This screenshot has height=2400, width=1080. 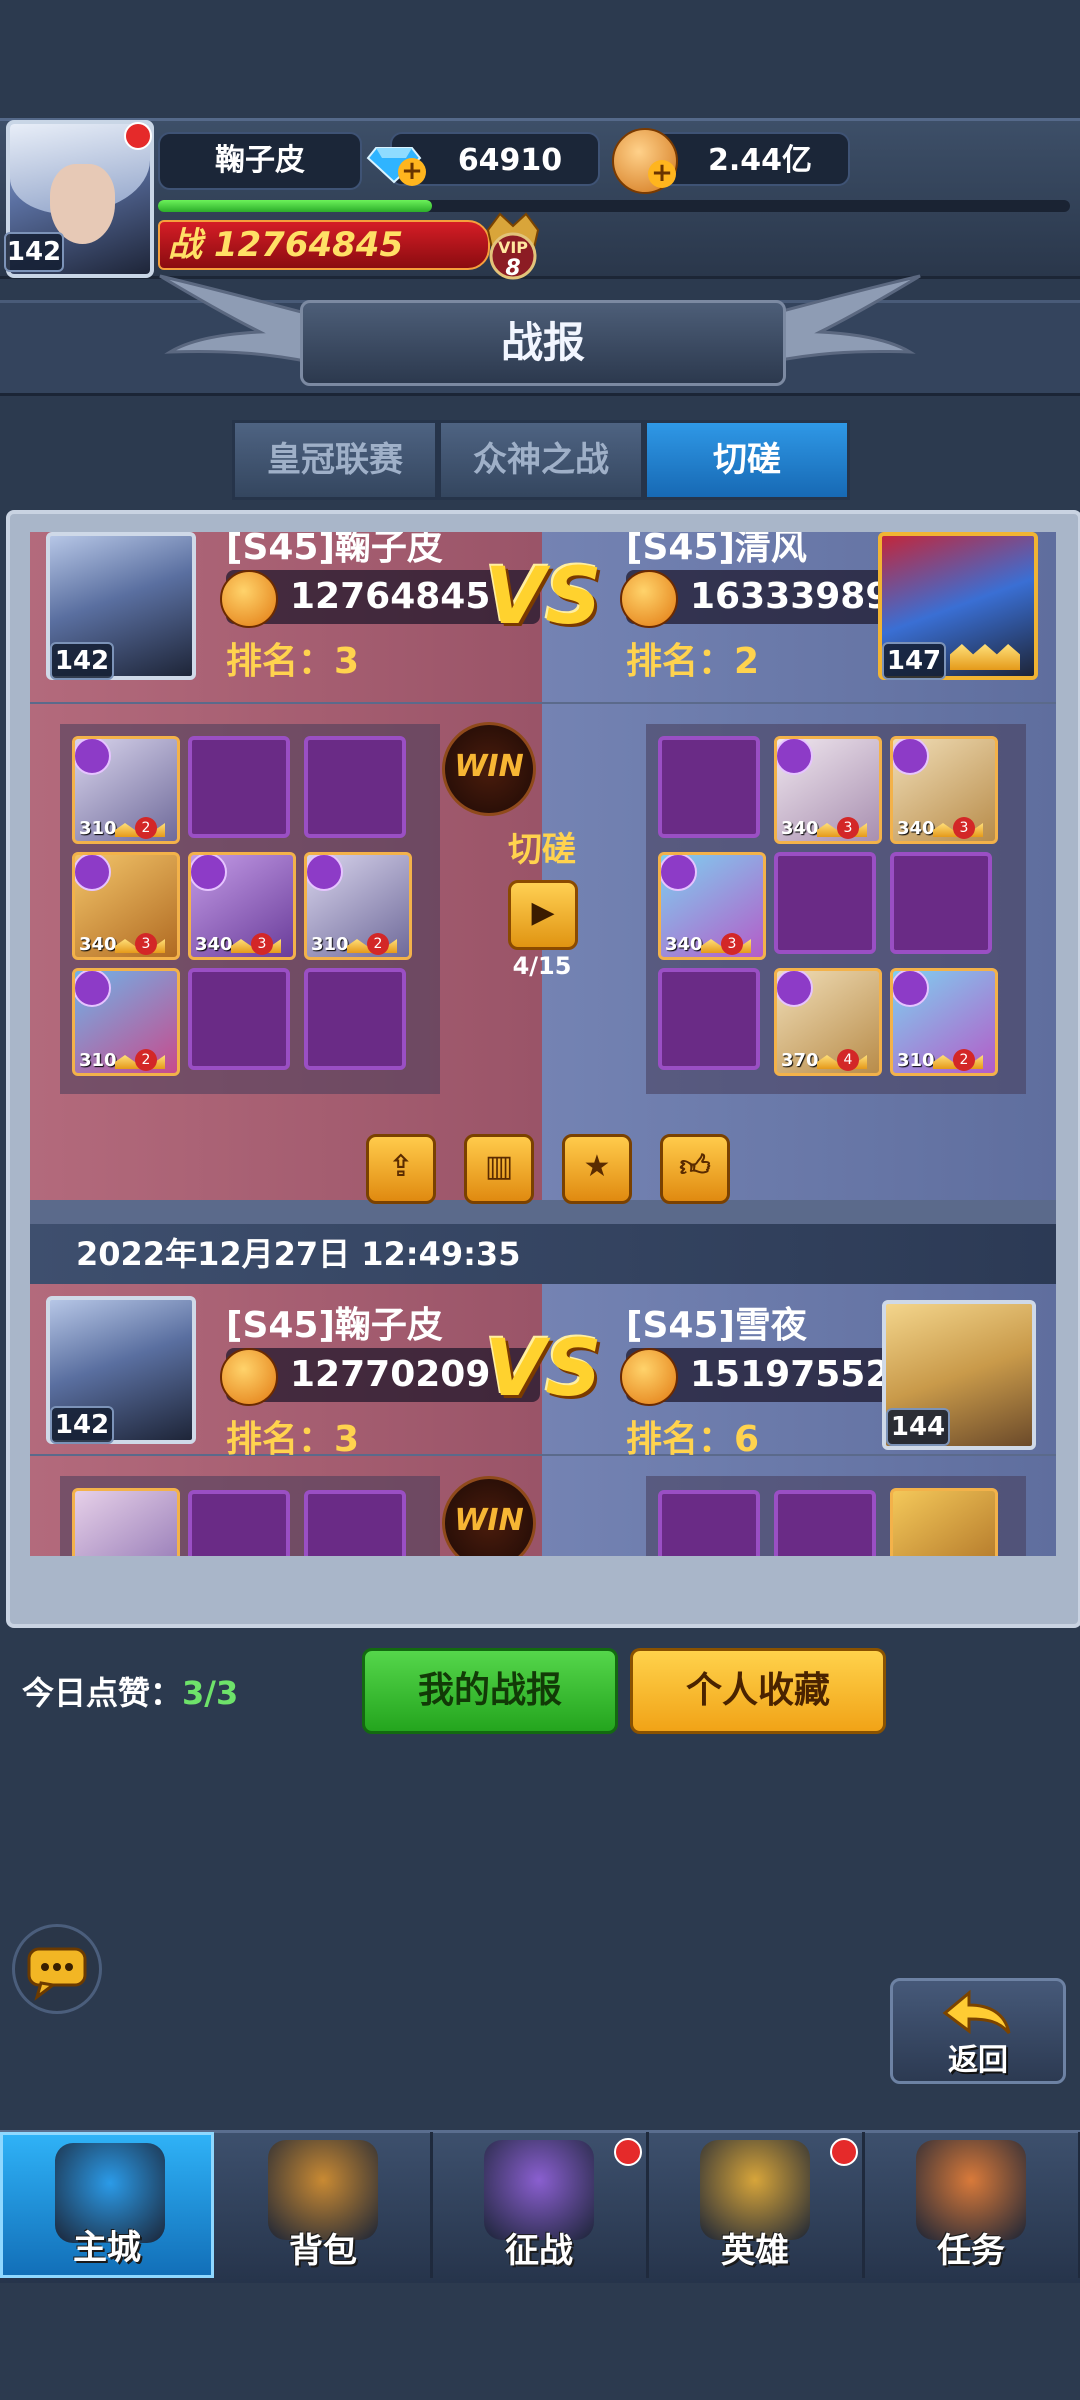 What do you see at coordinates (490, 1691) in the screenshot?
I see `my-reports-button: 我的战报` at bounding box center [490, 1691].